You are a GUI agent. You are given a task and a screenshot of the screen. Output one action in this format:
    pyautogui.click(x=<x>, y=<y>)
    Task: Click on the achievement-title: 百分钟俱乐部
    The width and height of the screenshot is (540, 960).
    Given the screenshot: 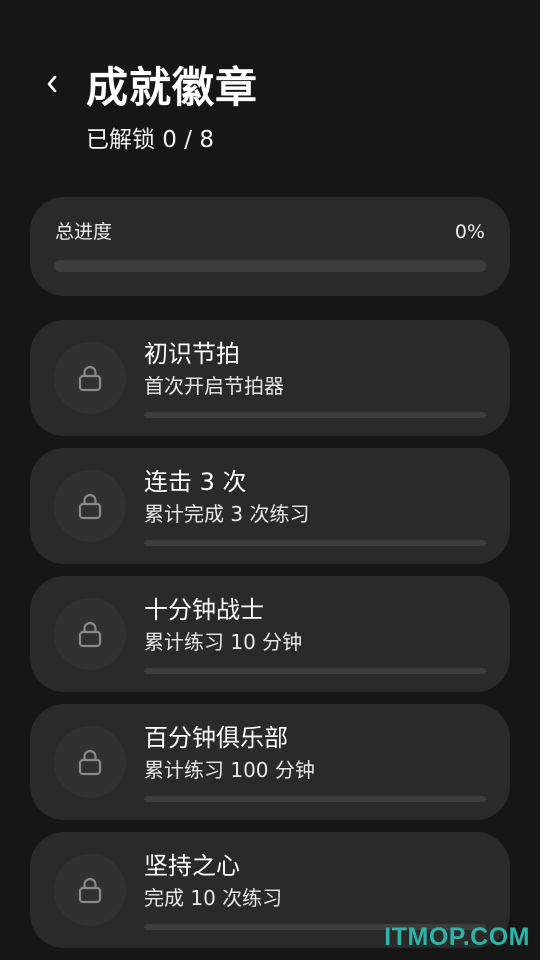 What is the action you would take?
    pyautogui.click(x=216, y=738)
    